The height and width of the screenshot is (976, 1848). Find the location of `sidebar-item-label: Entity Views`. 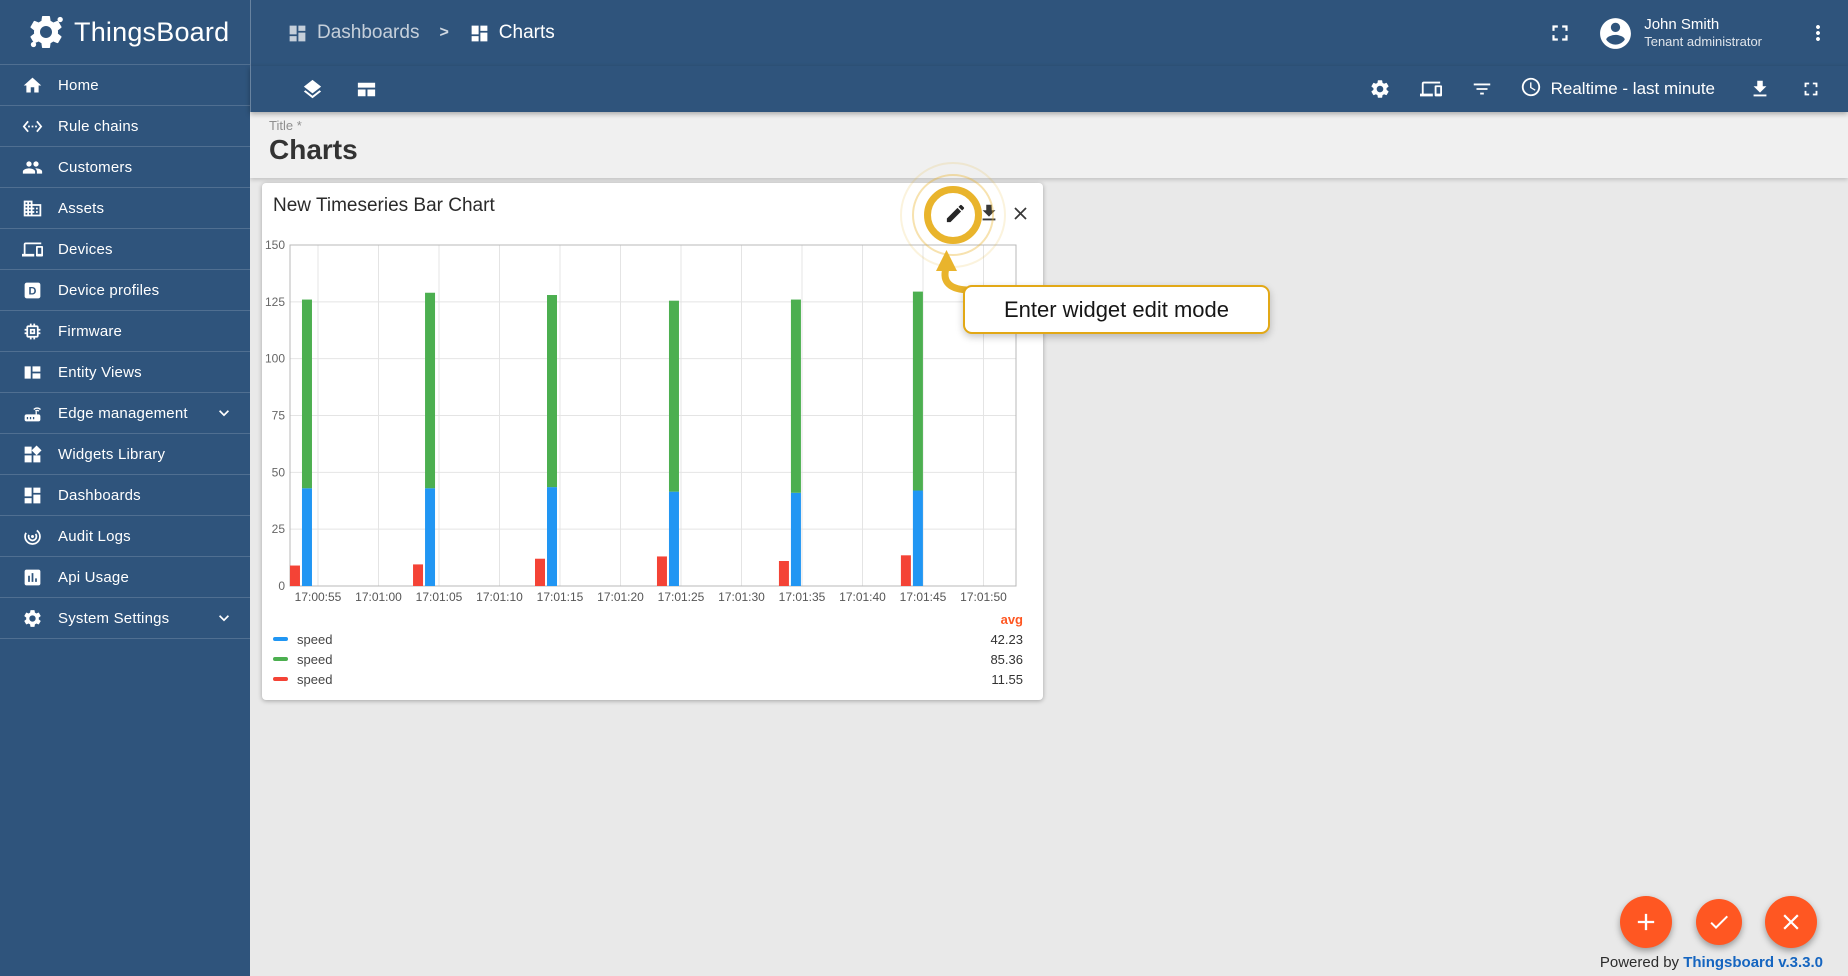

sidebar-item-label: Entity Views is located at coordinates (100, 372).